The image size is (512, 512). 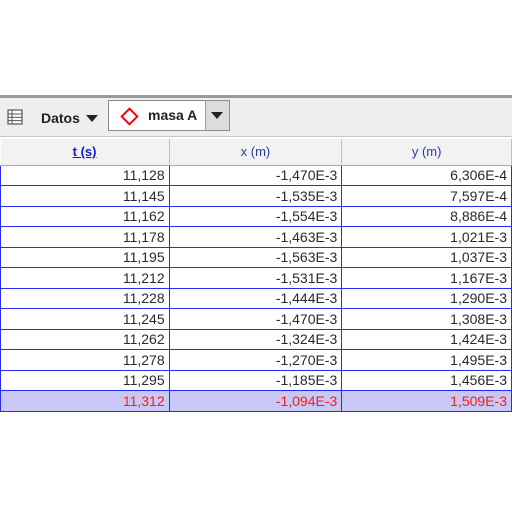 What do you see at coordinates (426, 278) in the screenshot?
I see `table-cell: 1,167E-3` at bounding box center [426, 278].